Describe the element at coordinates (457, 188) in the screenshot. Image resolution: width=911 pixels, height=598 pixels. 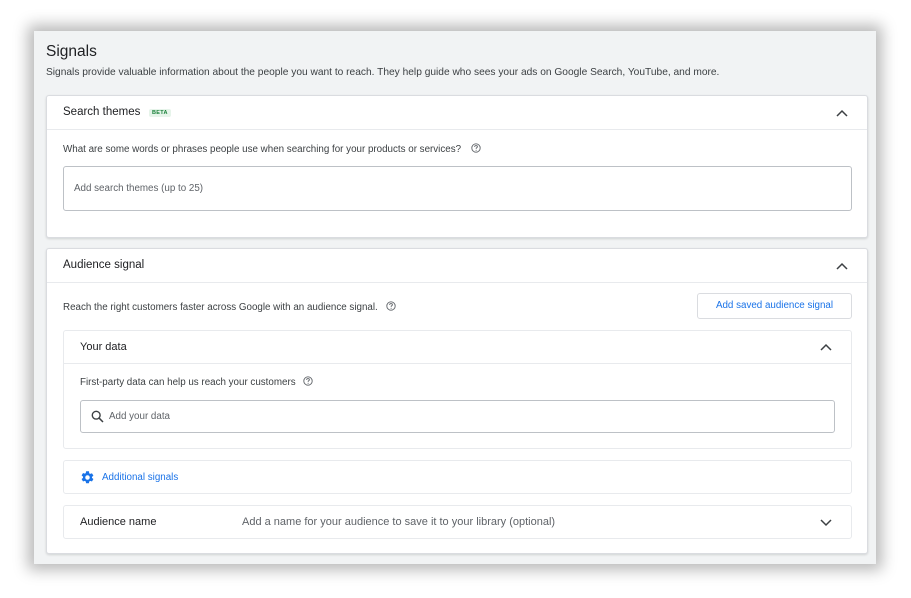
I see `search-themes-input: Add search themes (up to 25)` at that location.